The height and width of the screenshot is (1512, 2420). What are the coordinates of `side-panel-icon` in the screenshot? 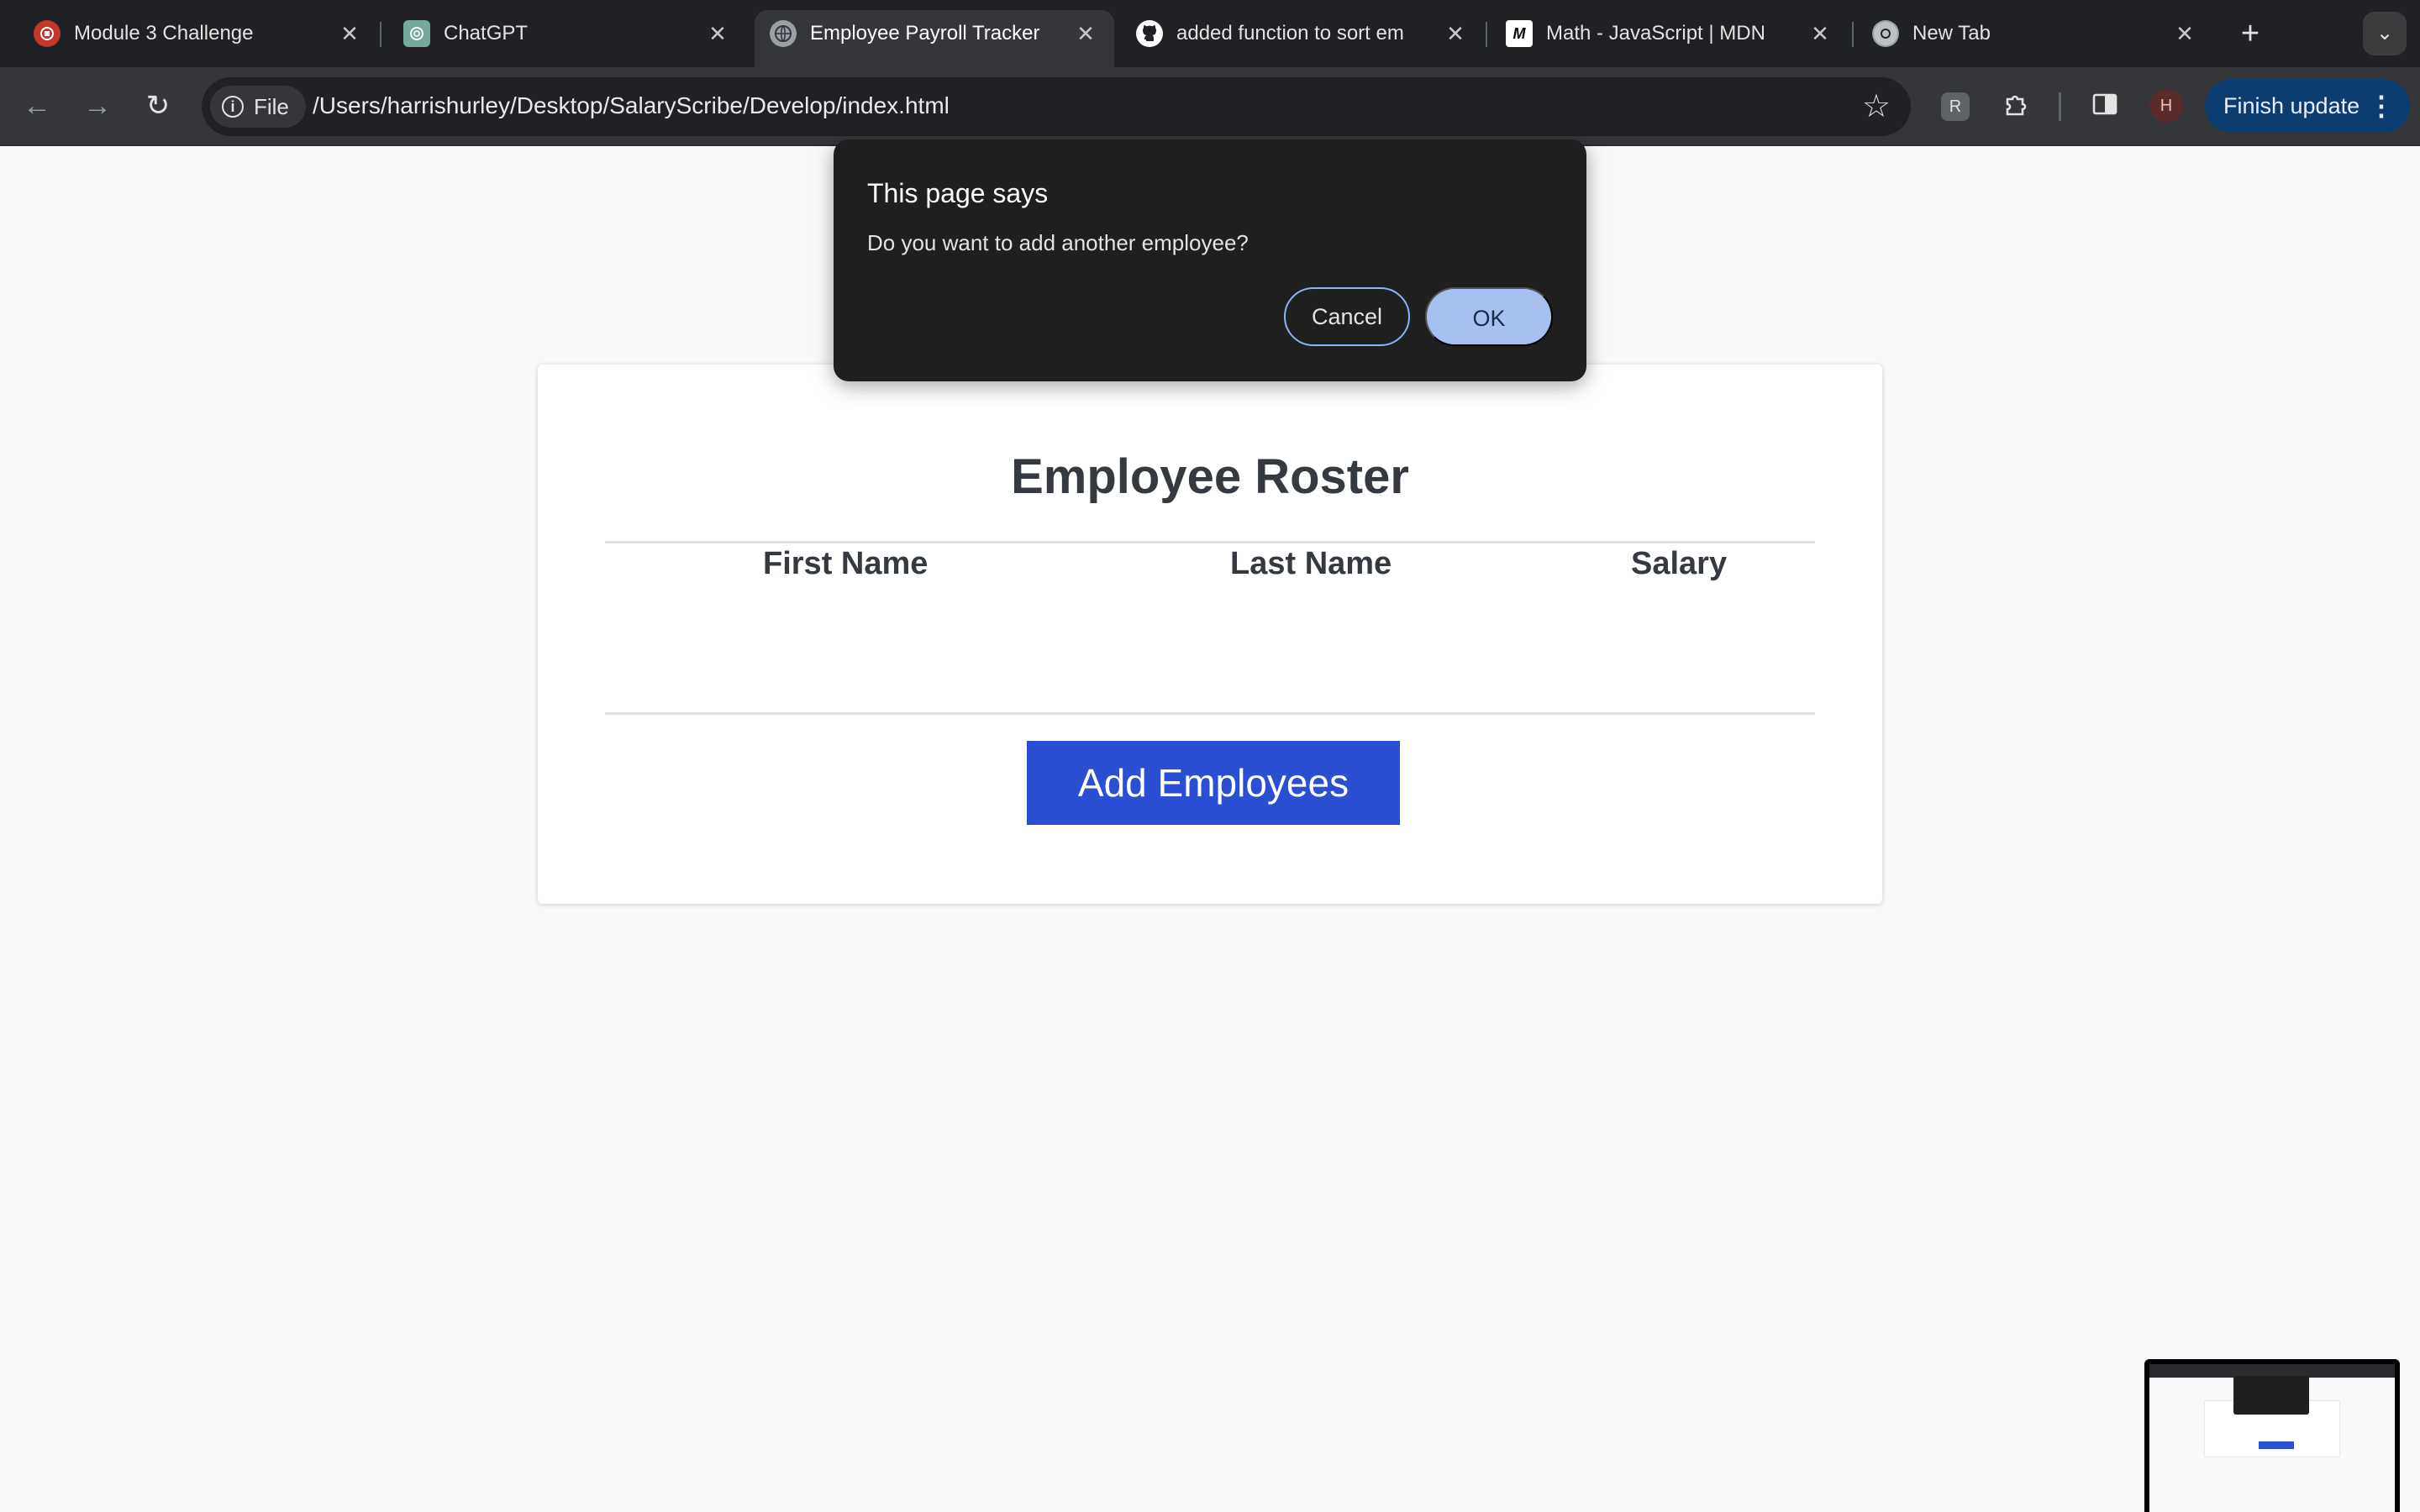 It's located at (2105, 107).